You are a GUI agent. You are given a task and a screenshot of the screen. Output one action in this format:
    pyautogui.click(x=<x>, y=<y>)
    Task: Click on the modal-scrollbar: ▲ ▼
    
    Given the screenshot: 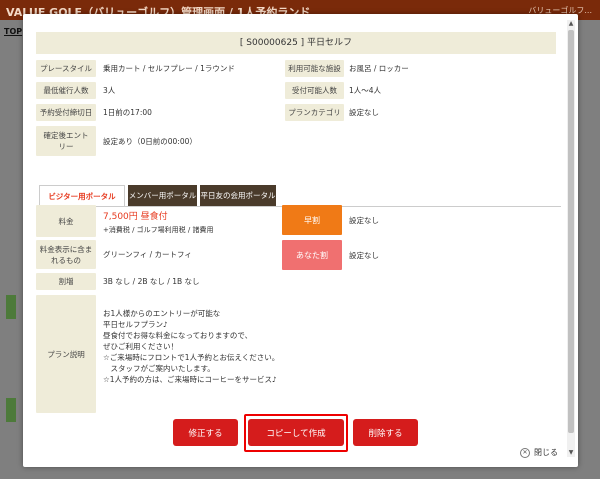 What is the action you would take?
    pyautogui.click(x=571, y=238)
    